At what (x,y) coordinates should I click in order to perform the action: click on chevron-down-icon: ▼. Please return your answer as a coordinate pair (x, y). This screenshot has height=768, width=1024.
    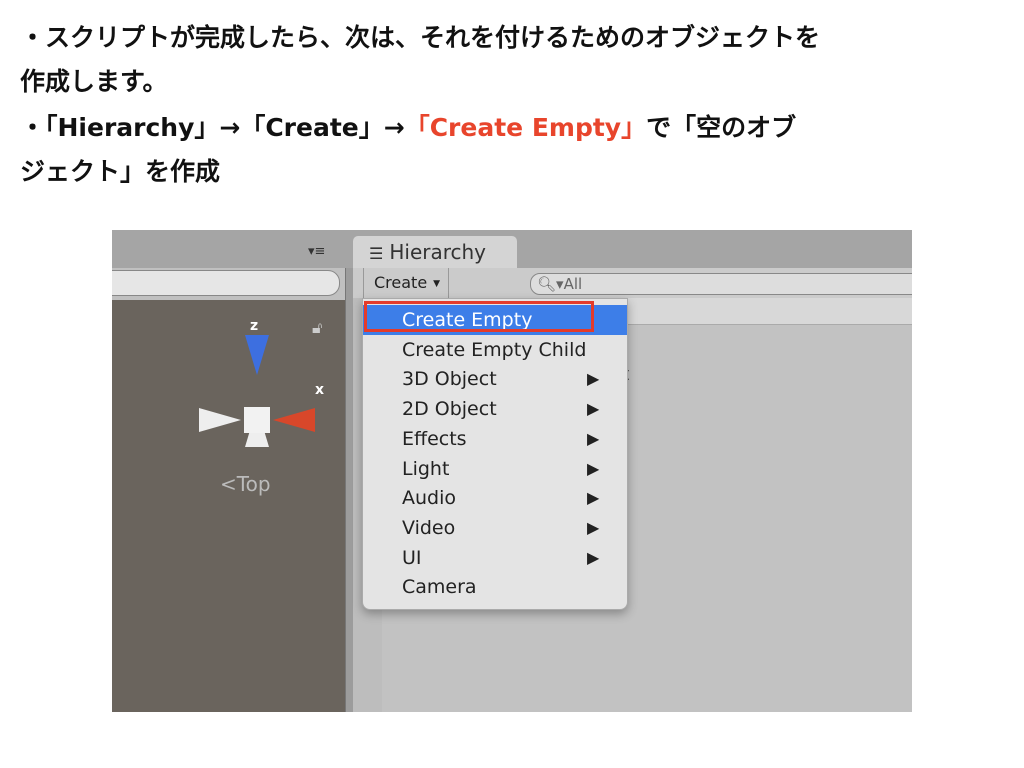
    Looking at the image, I should click on (437, 283).